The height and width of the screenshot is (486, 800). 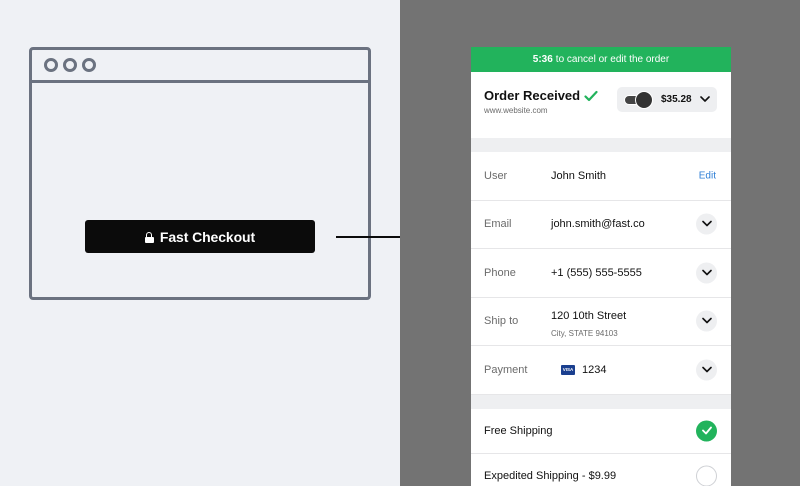 I want to click on ship-to-city: City, STATE 94103, so click(x=584, y=333).